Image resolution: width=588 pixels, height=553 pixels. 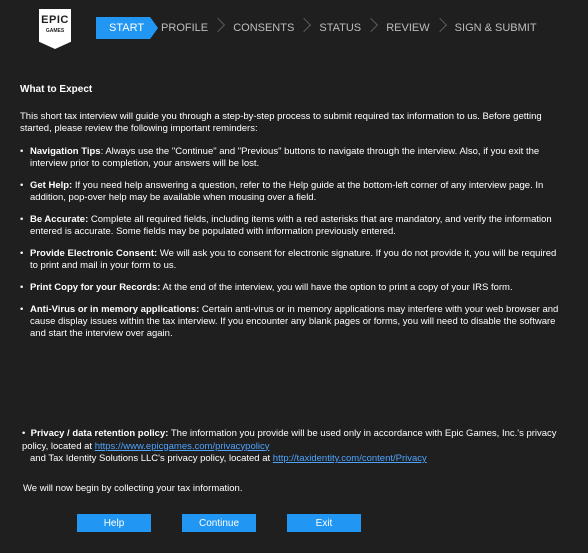 I want to click on continue-button: Continue, so click(x=219, y=523).